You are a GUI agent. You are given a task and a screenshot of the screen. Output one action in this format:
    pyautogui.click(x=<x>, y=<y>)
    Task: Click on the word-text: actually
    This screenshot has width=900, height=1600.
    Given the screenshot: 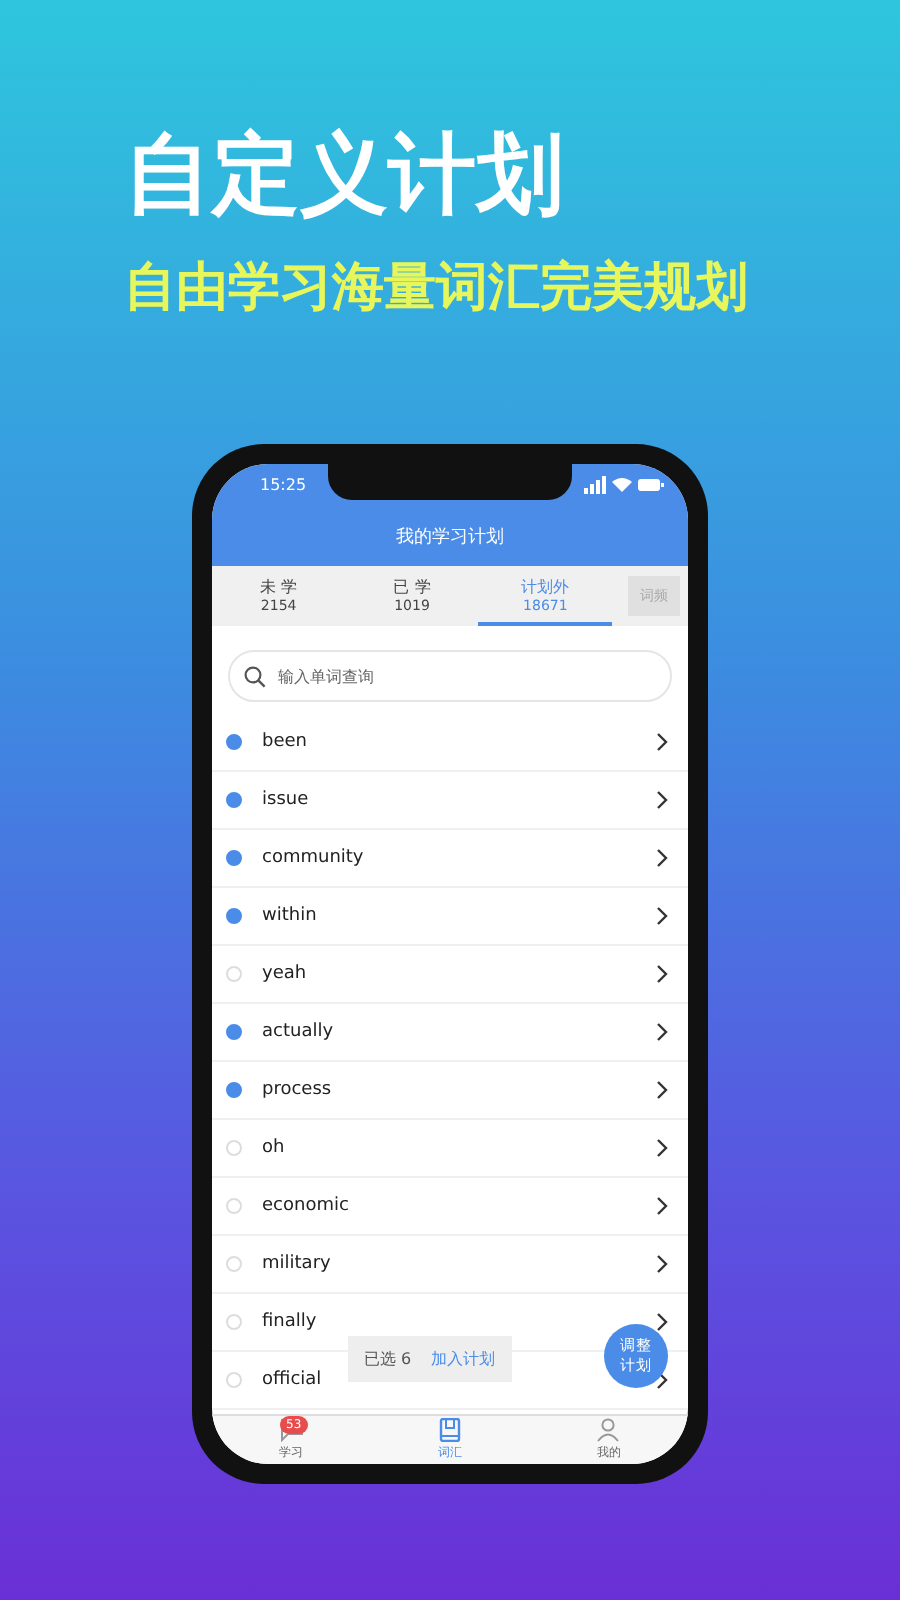 What is the action you would take?
    pyautogui.click(x=299, y=1032)
    